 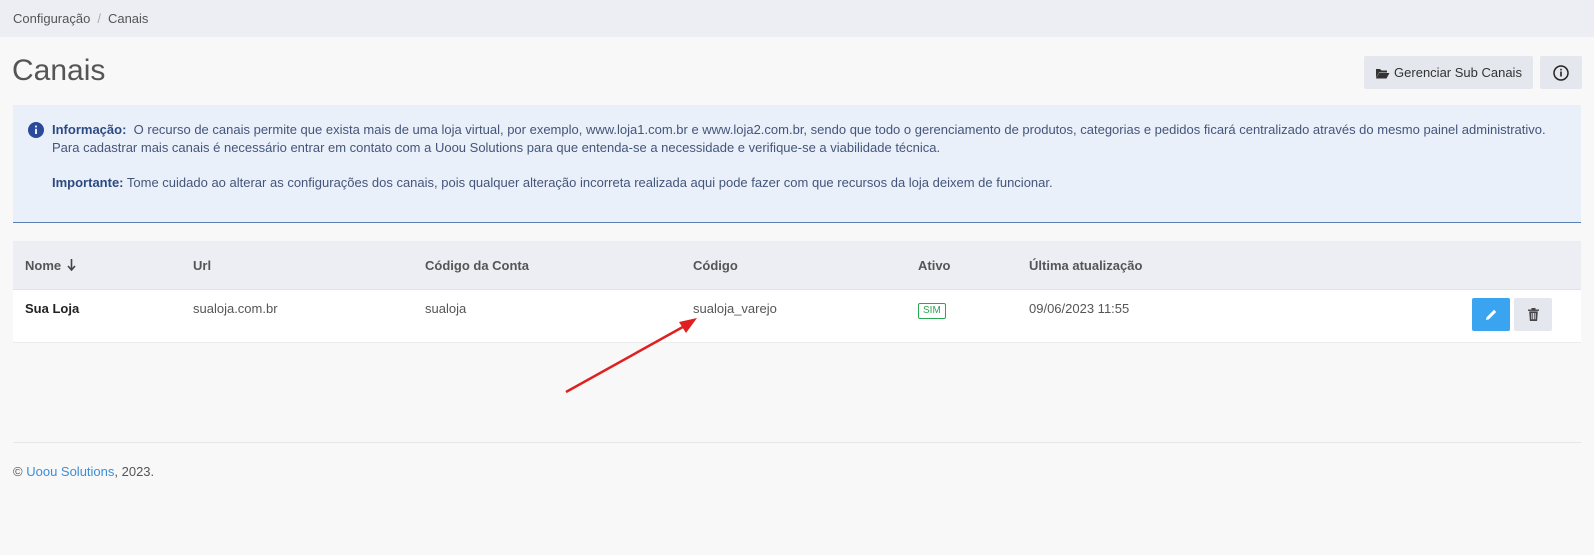 I want to click on column-header-codigo: Código, so click(x=715, y=265).